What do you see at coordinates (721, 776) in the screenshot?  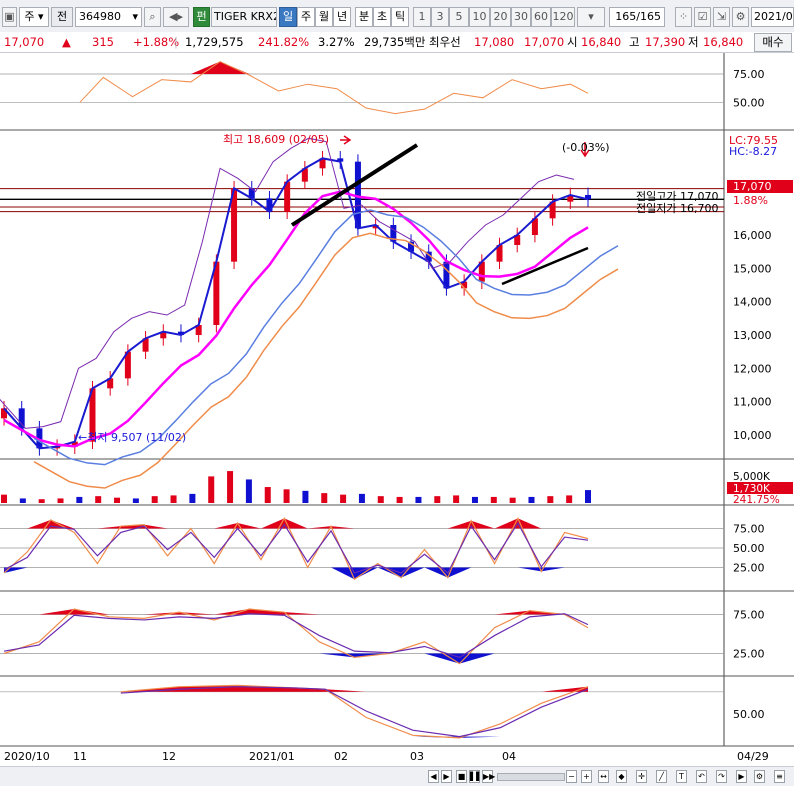 I see `redo-icon: ↷` at bounding box center [721, 776].